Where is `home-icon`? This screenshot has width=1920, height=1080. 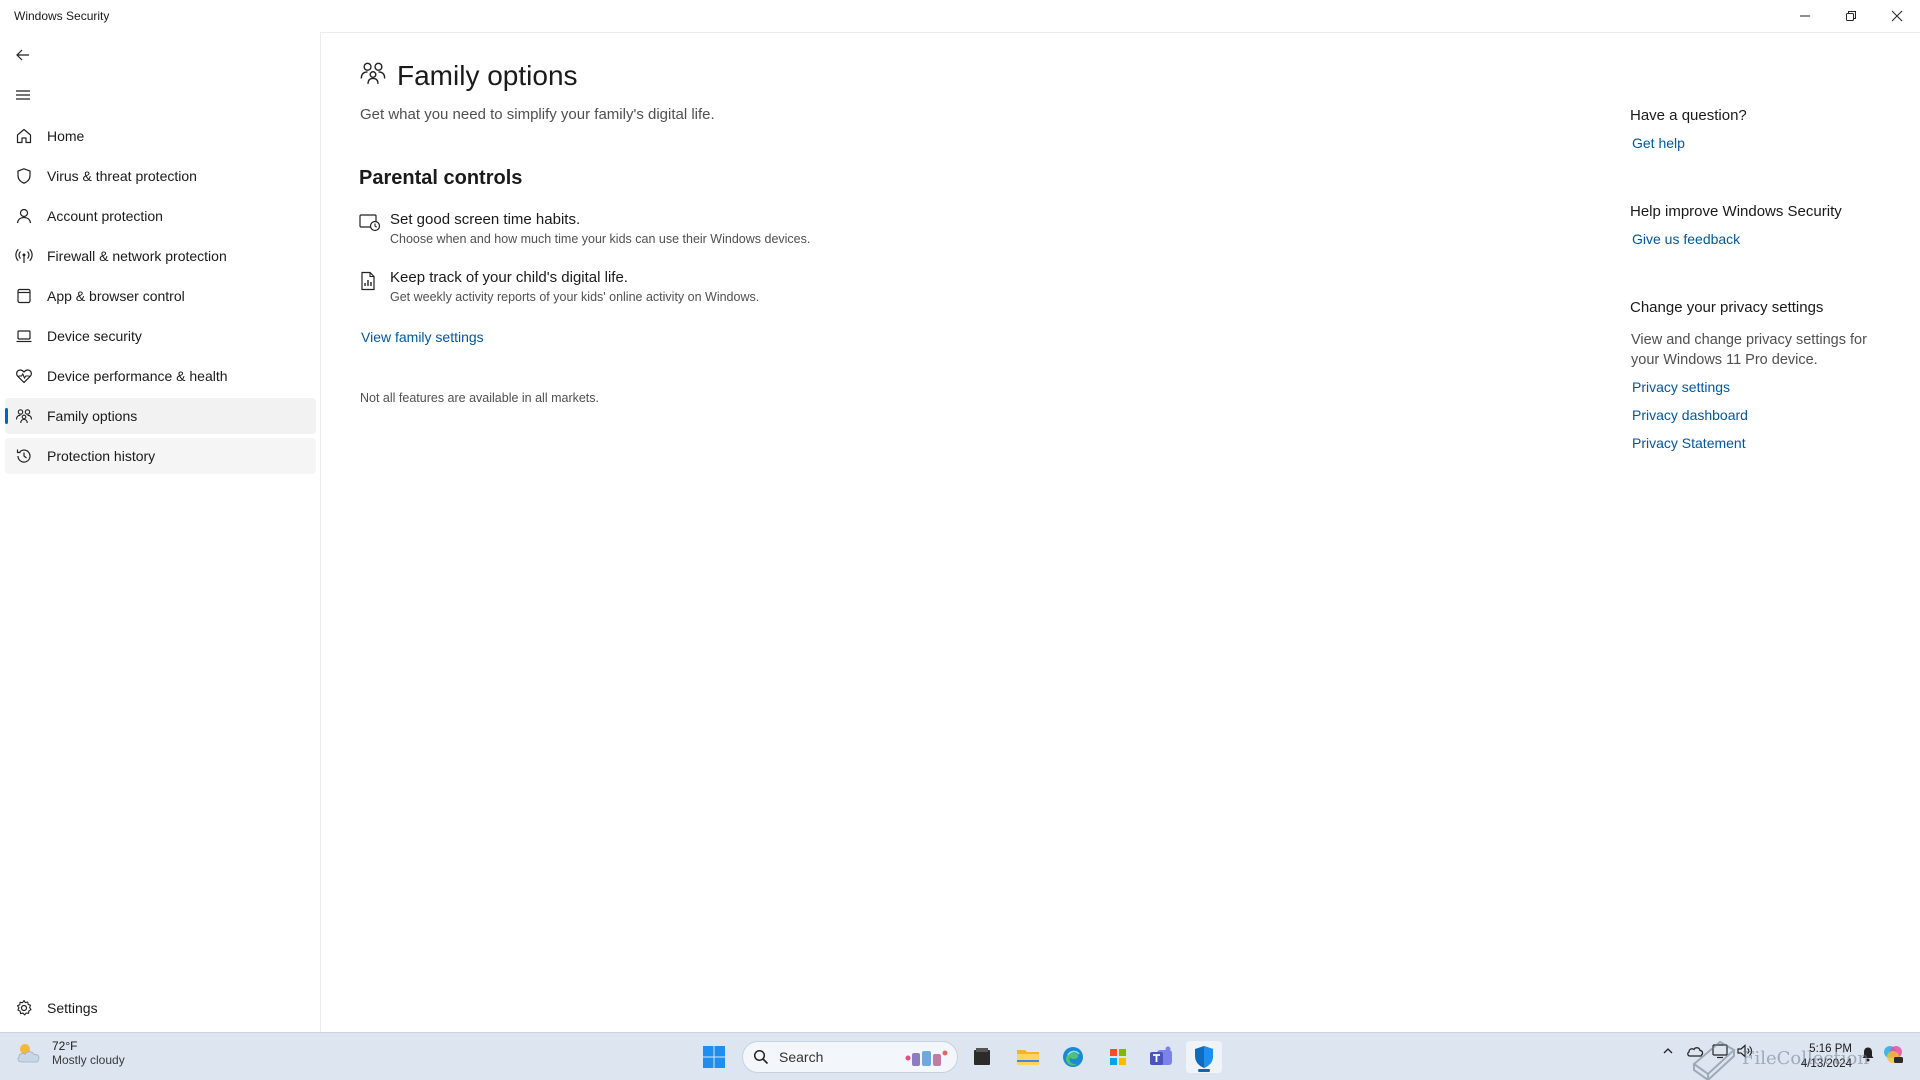
home-icon is located at coordinates (24, 136).